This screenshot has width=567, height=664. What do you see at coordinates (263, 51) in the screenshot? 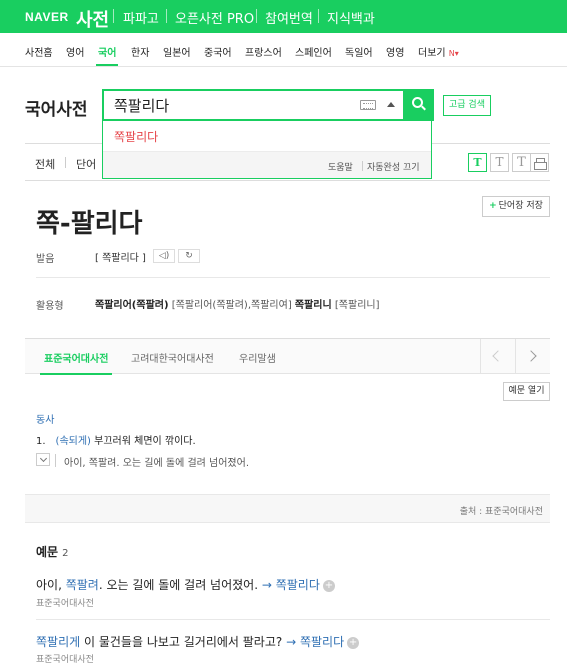
I see `nav-french: 프랑스어` at bounding box center [263, 51].